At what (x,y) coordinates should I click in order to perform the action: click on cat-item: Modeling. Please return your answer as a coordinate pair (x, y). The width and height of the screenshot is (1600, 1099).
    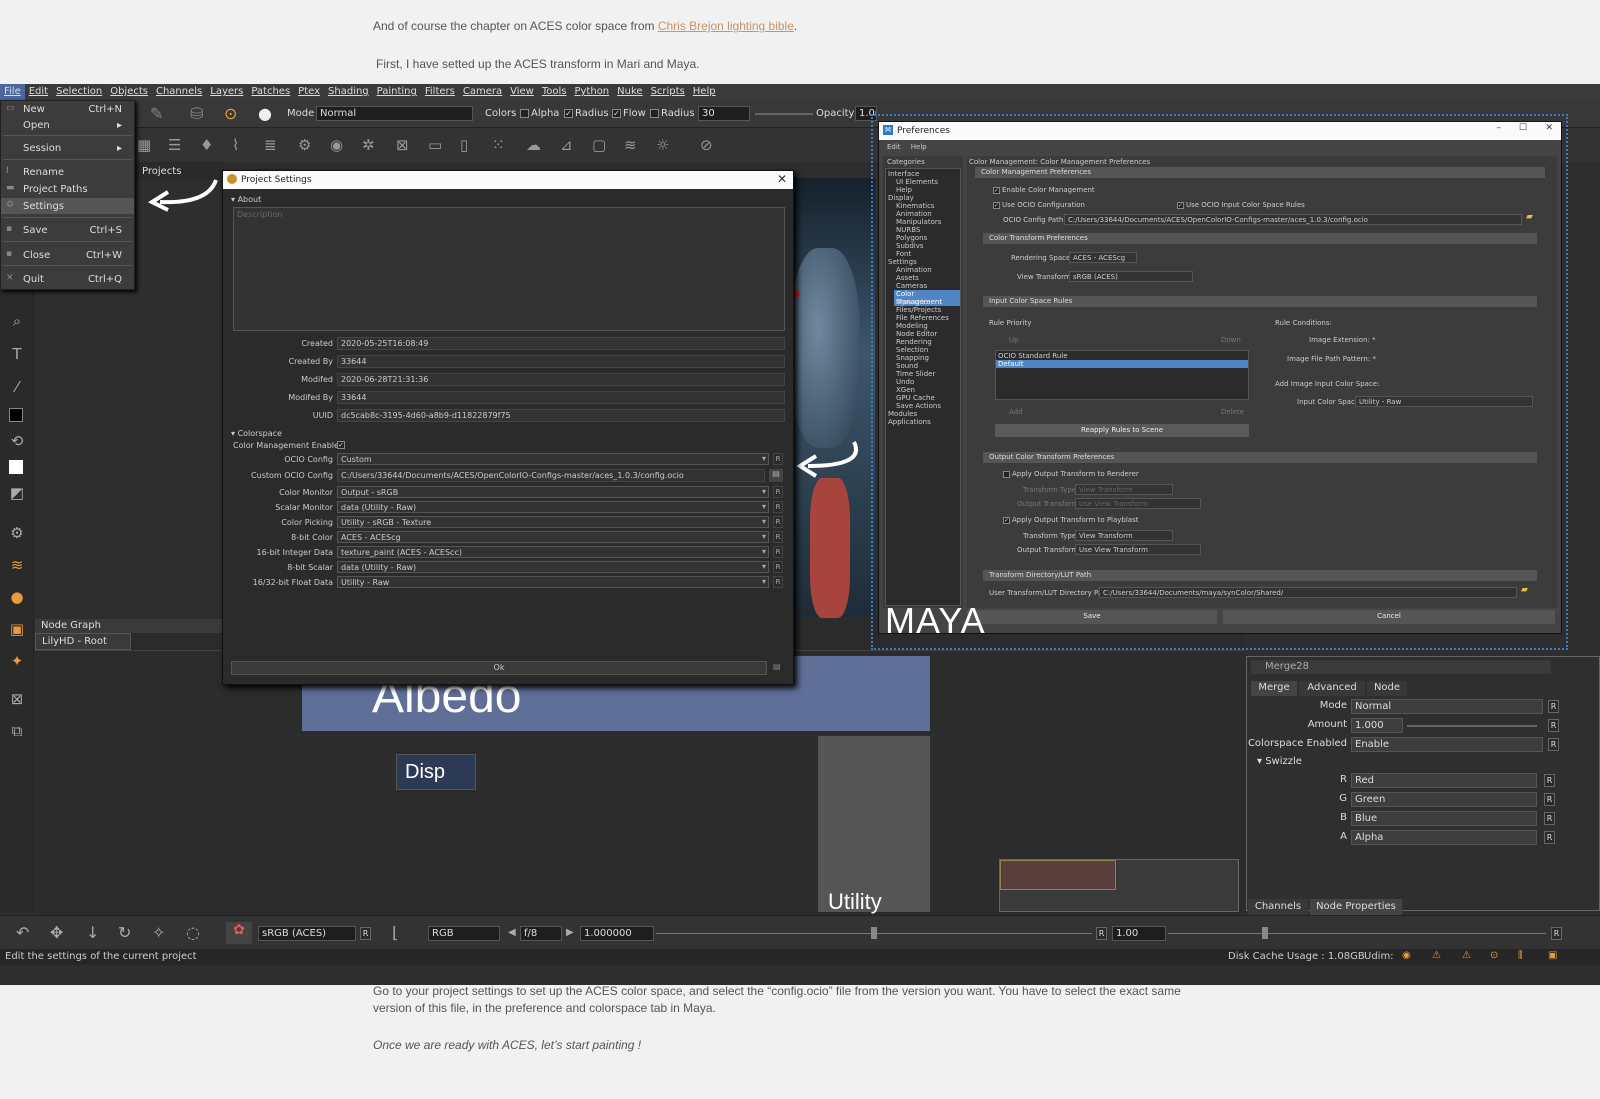
    Looking at the image, I should click on (912, 326).